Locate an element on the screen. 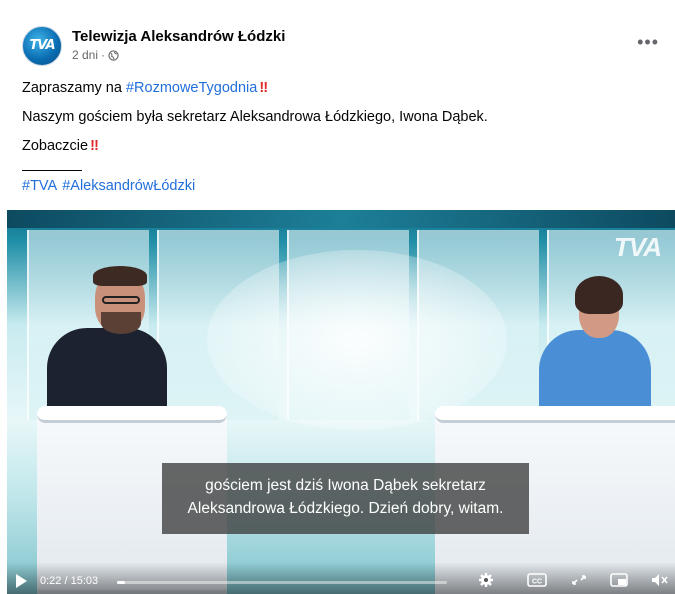 This screenshot has height=594, width=675. host-glasses is located at coordinates (121, 300).